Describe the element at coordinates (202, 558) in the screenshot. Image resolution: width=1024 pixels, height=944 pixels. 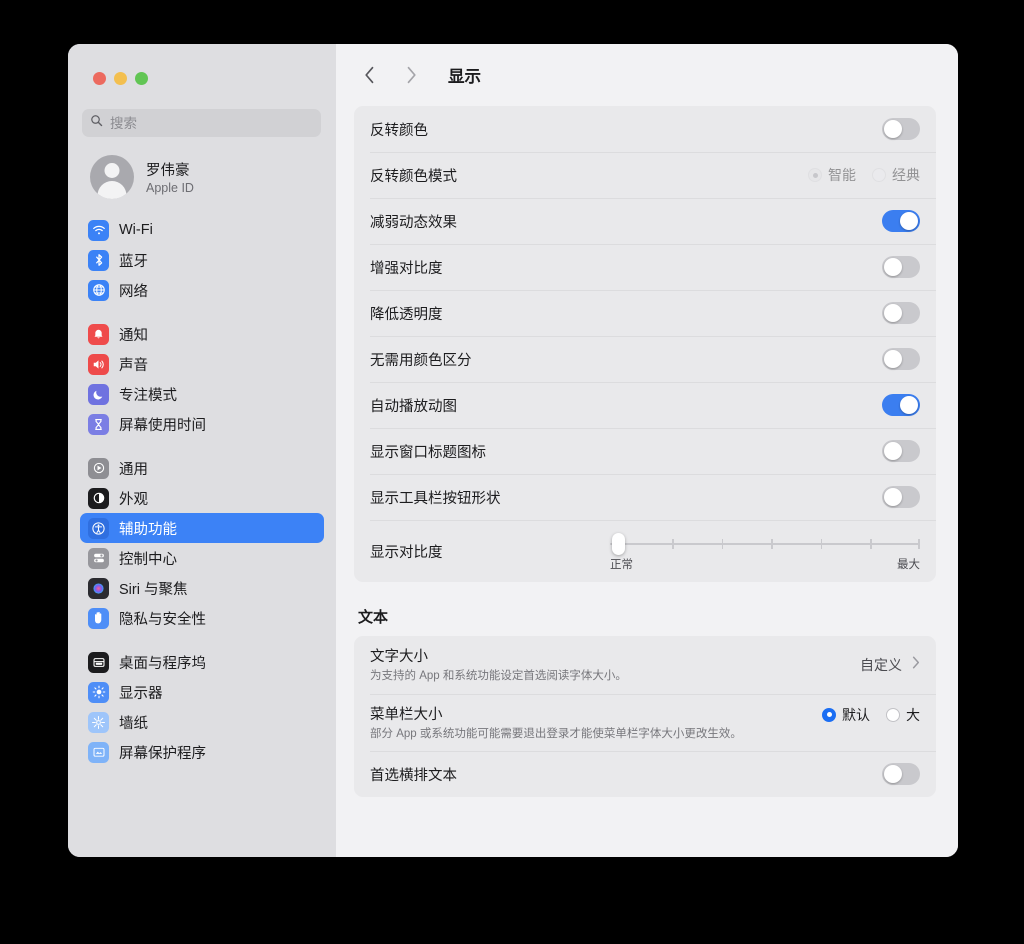
I see `sidebar-item-control-center: 控制中心` at that location.